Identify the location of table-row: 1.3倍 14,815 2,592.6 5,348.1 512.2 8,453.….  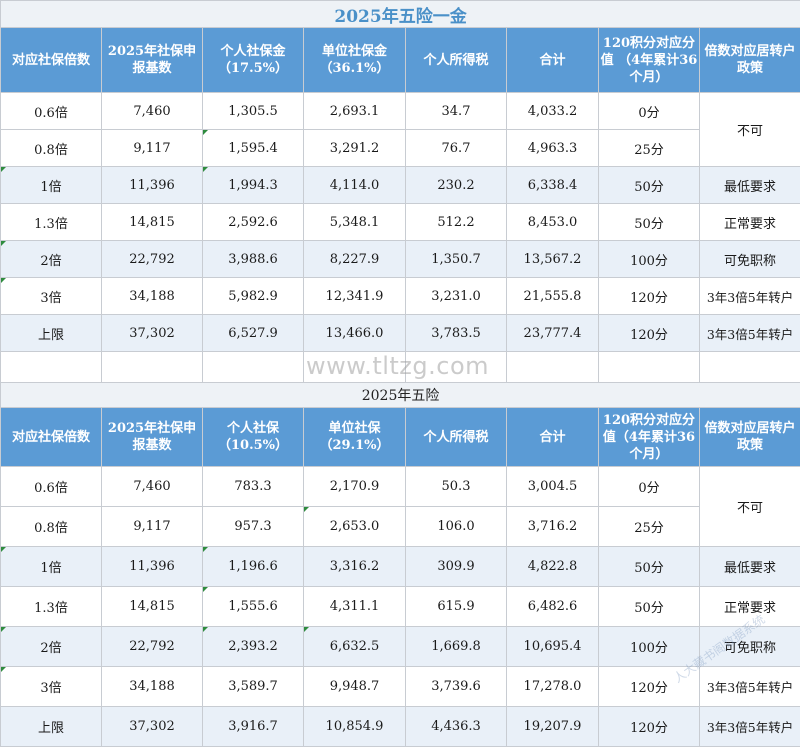
(400, 222).